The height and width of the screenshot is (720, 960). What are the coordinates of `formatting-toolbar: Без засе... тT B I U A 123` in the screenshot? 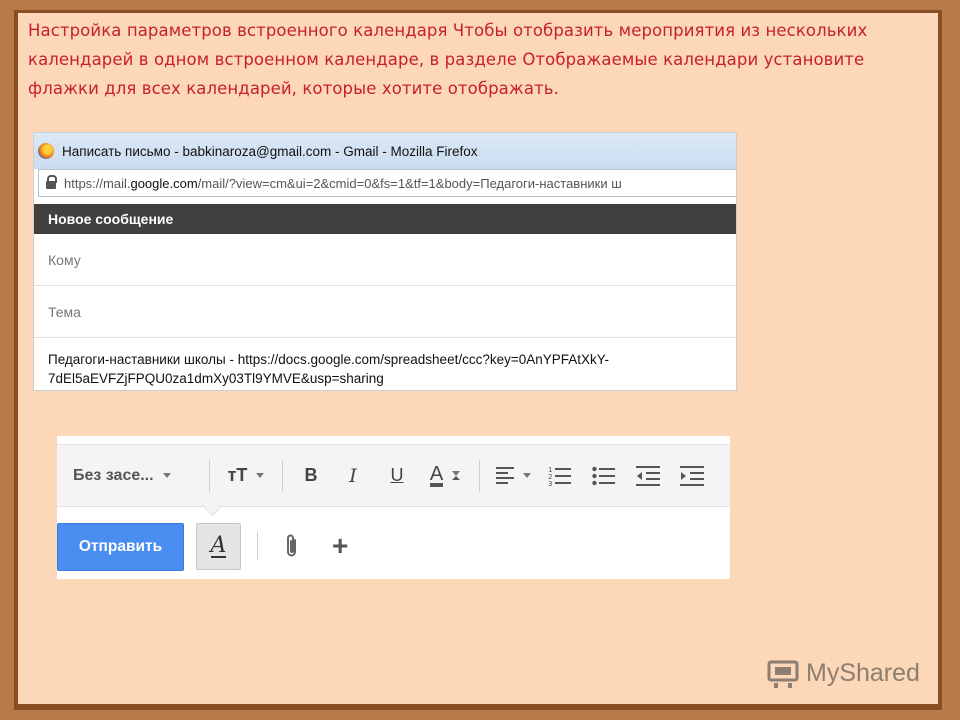 It's located at (393, 475).